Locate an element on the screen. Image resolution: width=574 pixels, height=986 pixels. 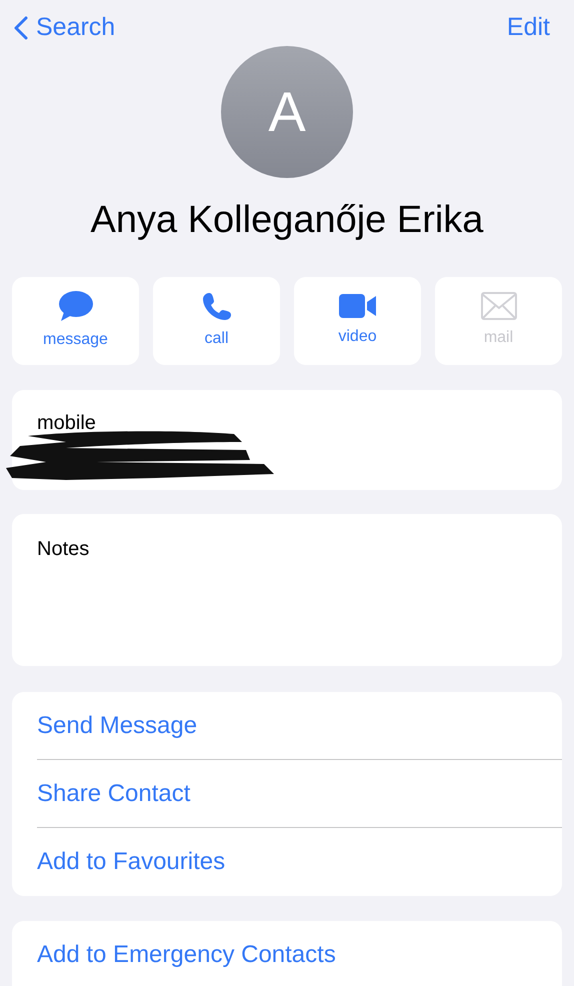
action-link: Add to Favourites is located at coordinates (131, 862).